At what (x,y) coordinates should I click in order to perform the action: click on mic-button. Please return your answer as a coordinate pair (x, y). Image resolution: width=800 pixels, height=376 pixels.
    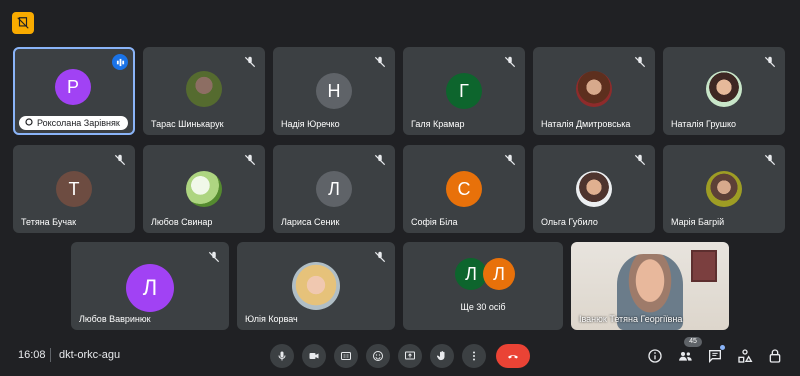
    Looking at the image, I should click on (282, 356).